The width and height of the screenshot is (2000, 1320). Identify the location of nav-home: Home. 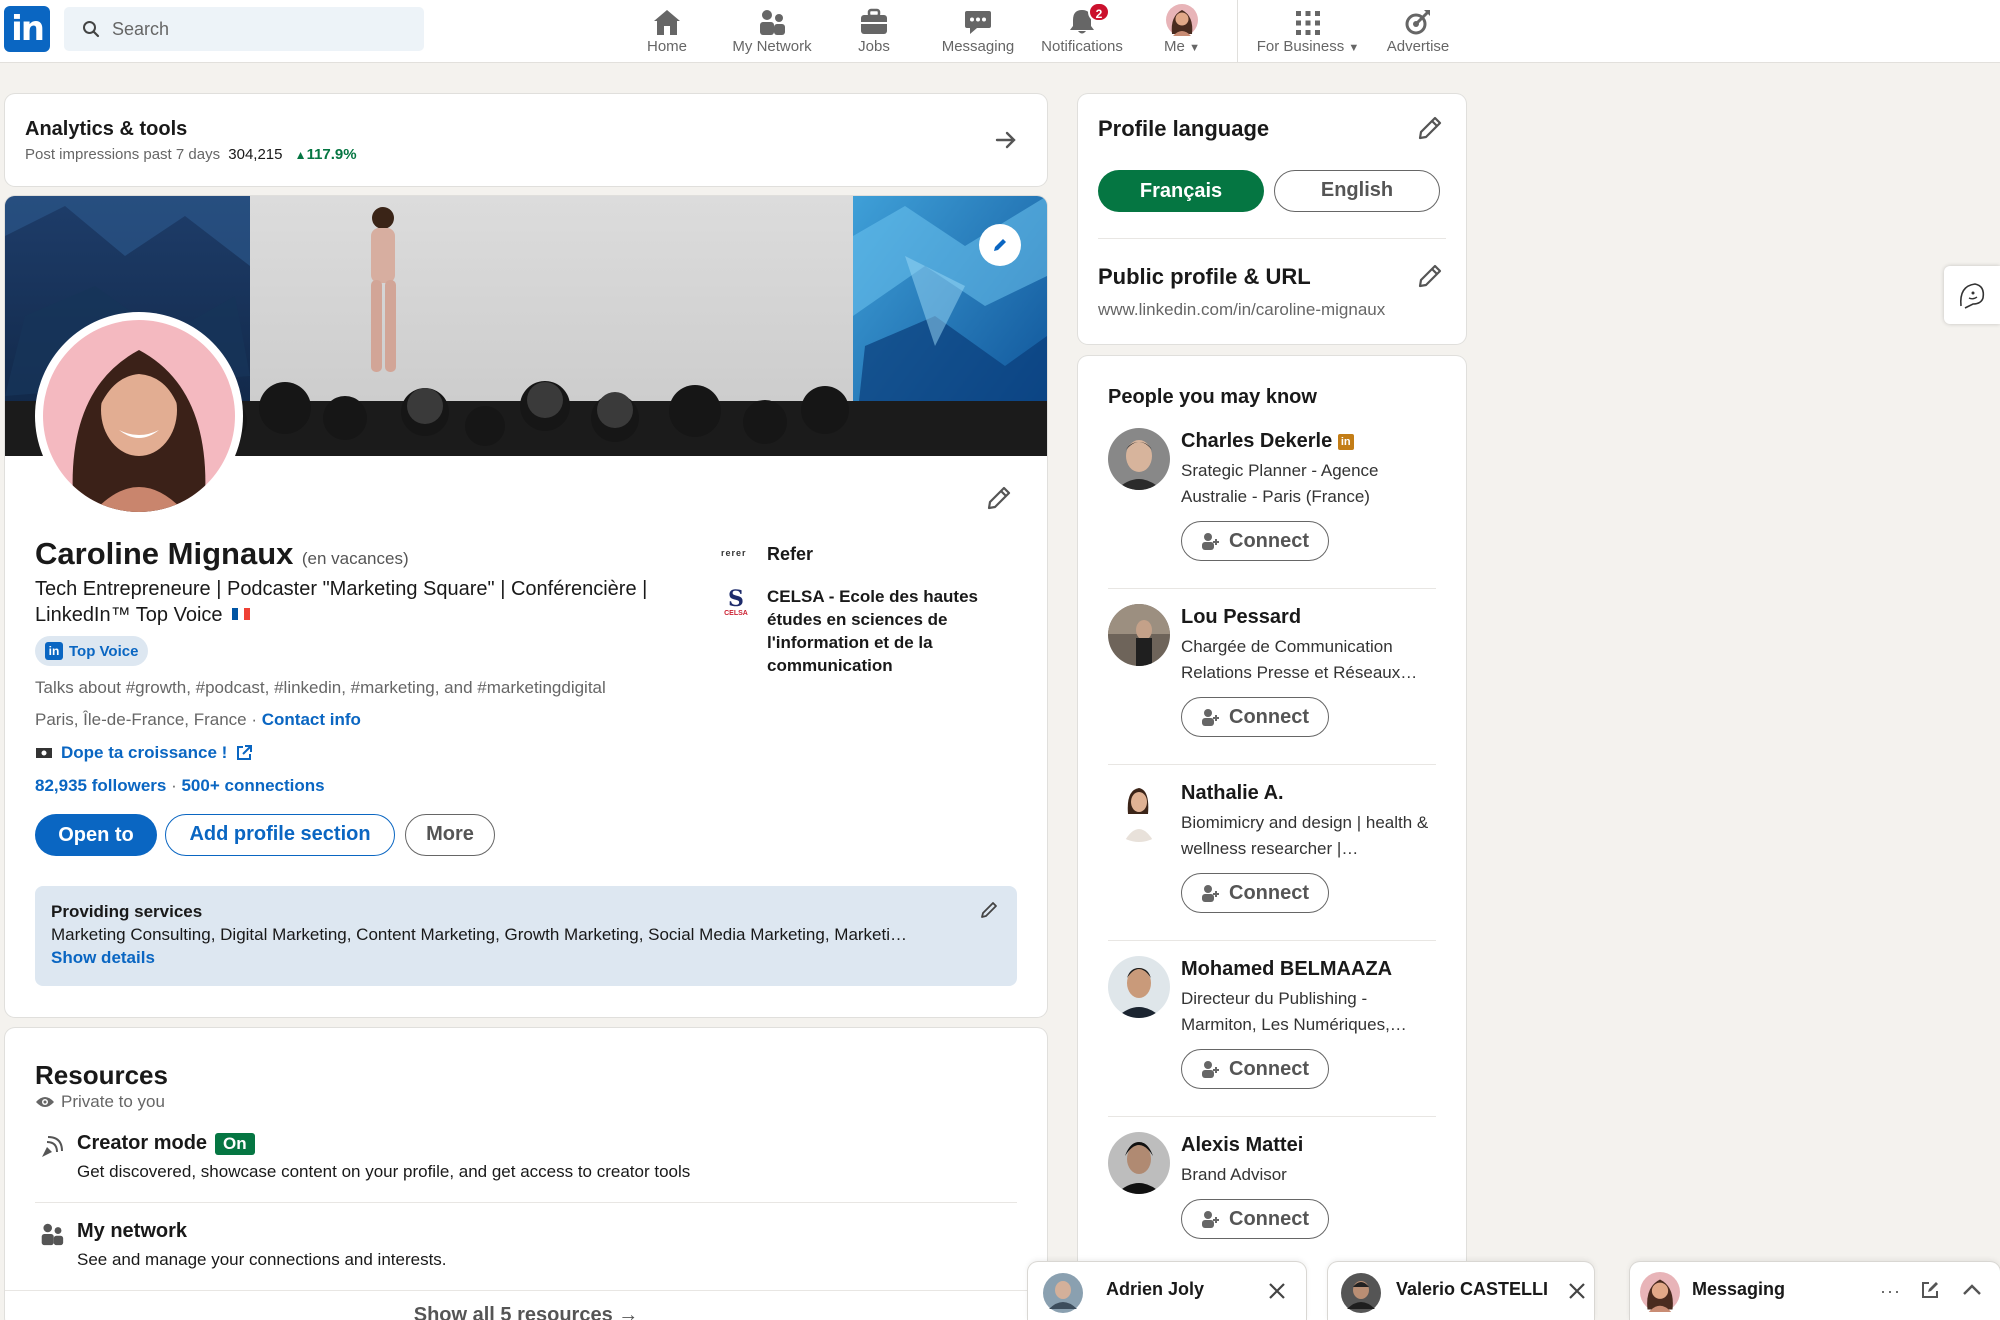
(667, 31).